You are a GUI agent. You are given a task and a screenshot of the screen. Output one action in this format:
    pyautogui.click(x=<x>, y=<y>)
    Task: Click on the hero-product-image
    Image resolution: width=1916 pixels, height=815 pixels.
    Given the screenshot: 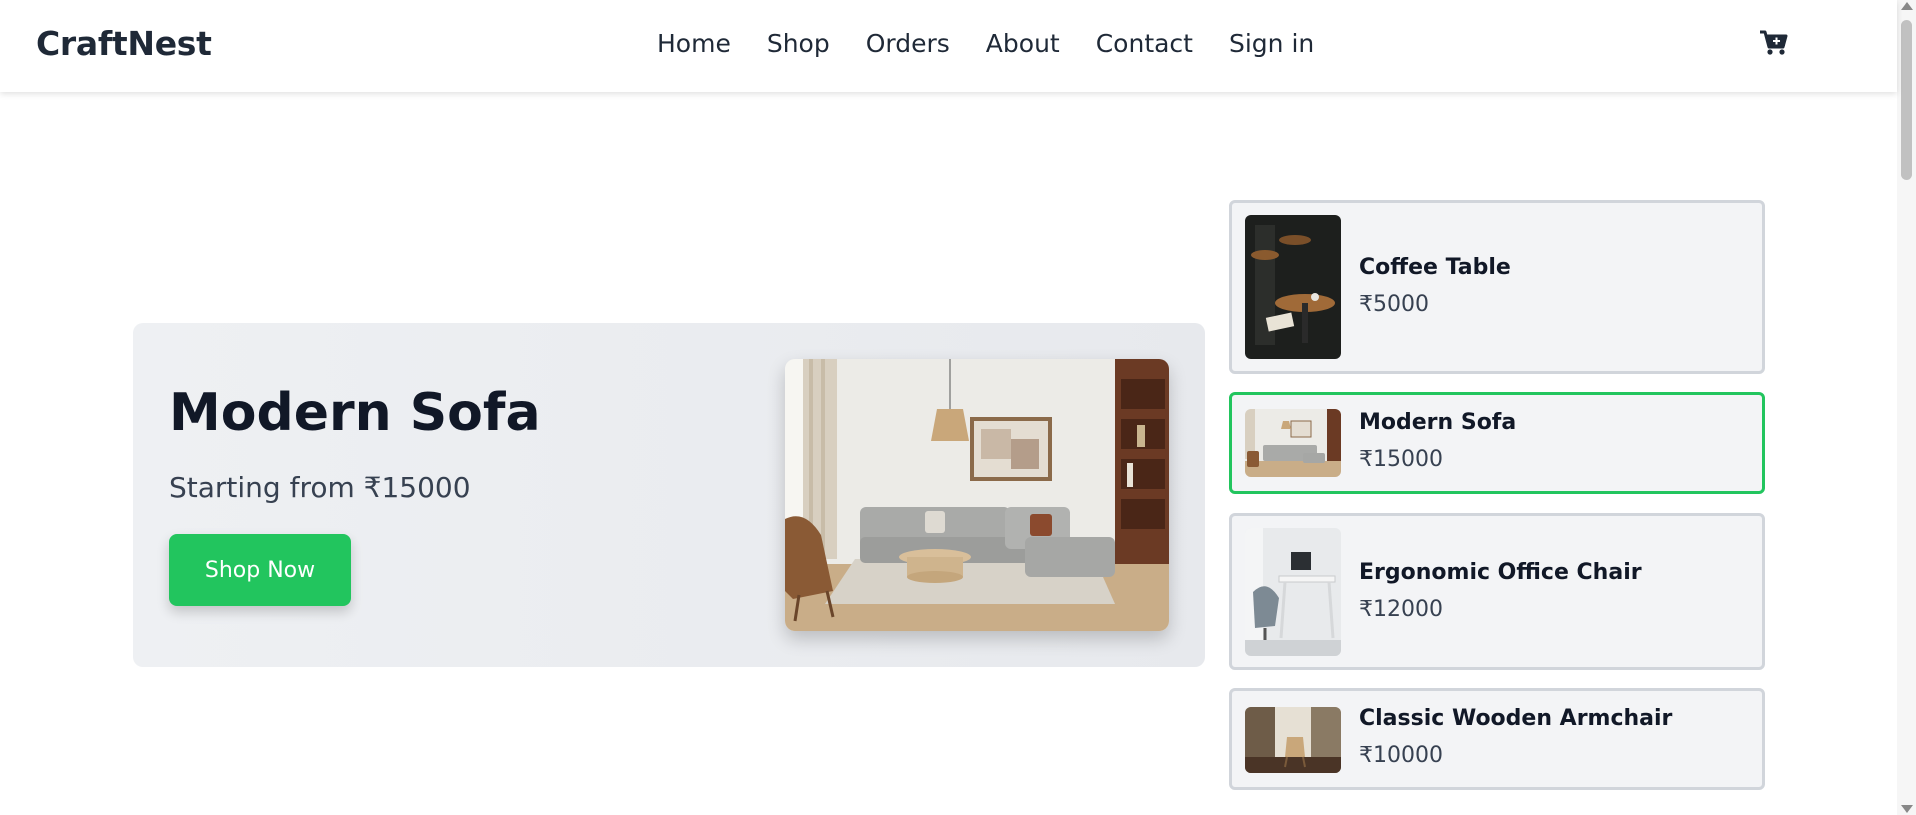 What is the action you would take?
    pyautogui.click(x=977, y=495)
    